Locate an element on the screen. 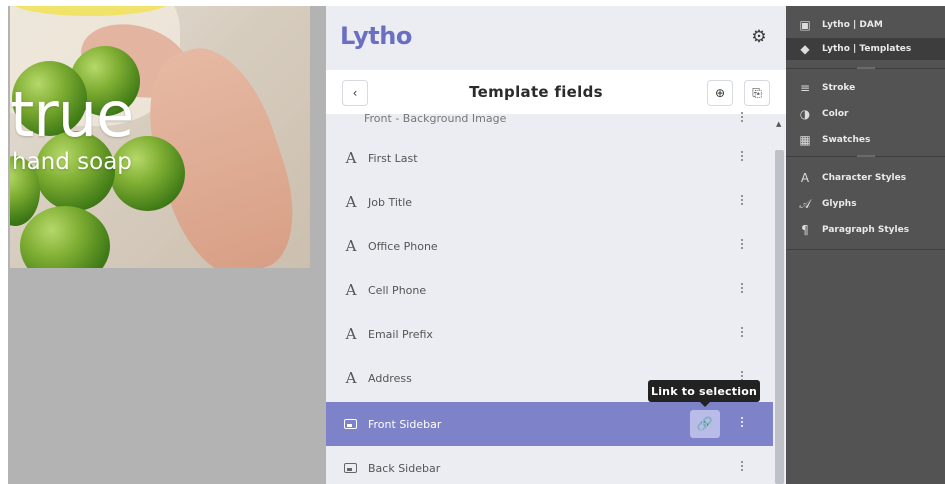  panel-item-swatches: ▦ Swatches is located at coordinates (865, 140).